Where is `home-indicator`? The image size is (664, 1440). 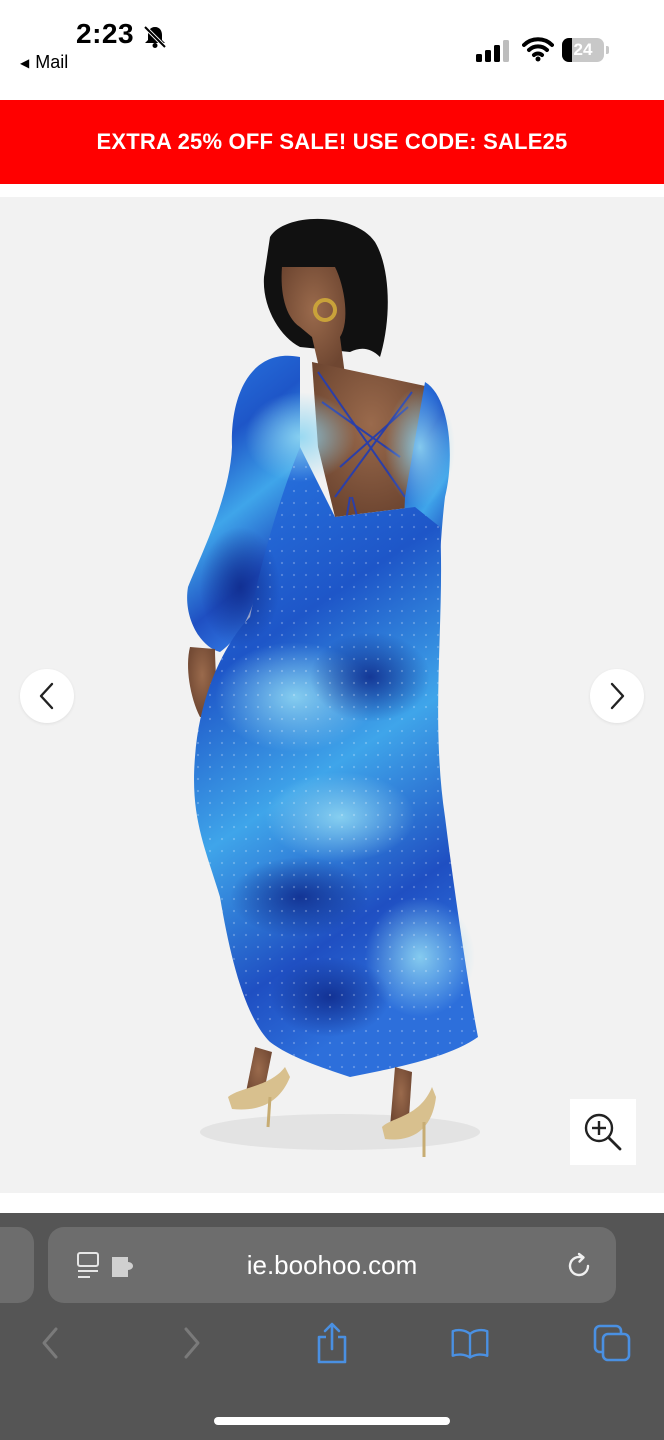 home-indicator is located at coordinates (332, 1421).